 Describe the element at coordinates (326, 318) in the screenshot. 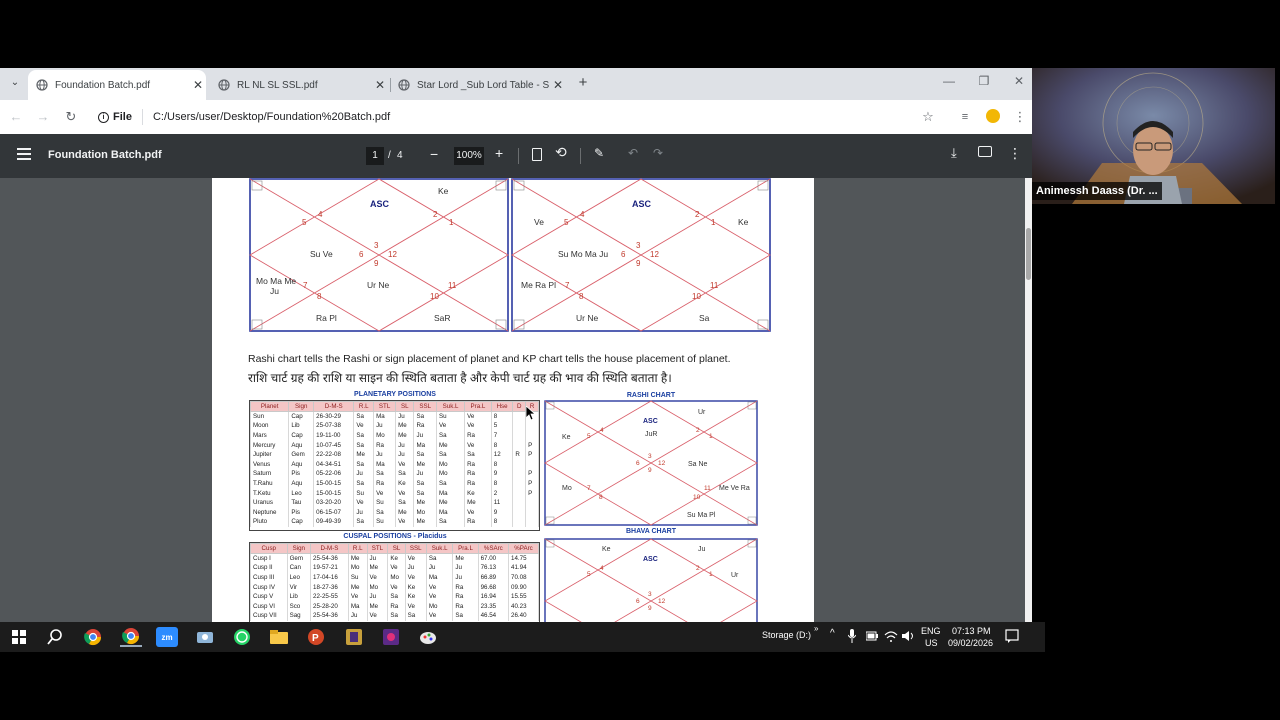

I see `planet-ra-pl: Ra Pl` at that location.